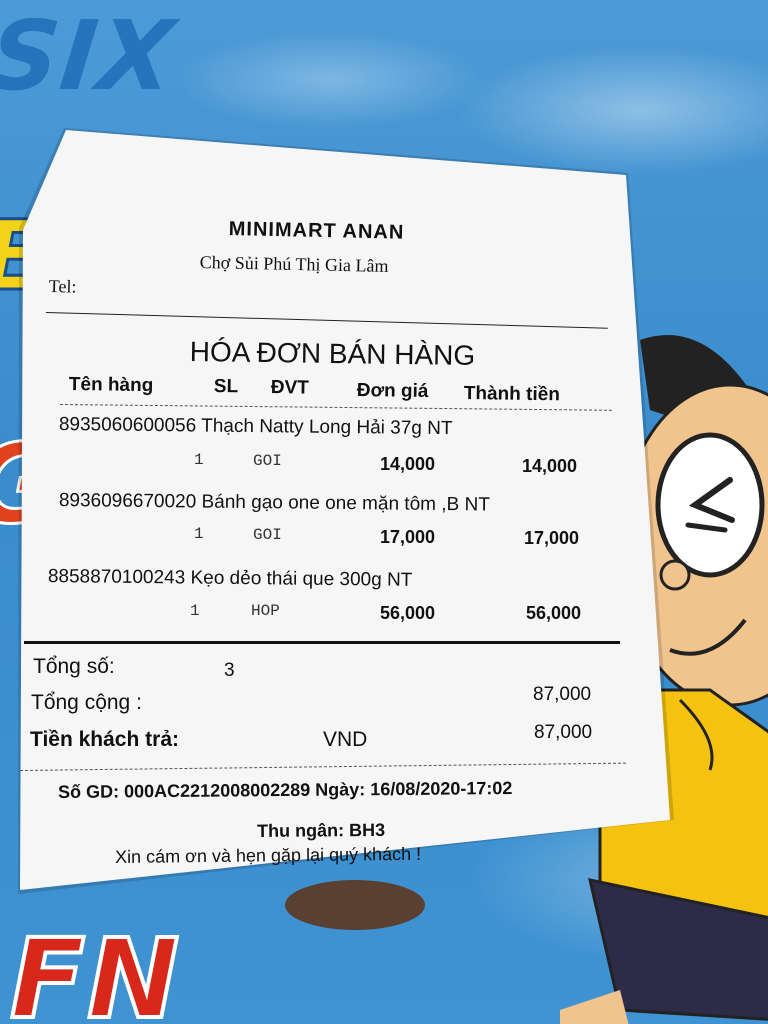 The height and width of the screenshot is (1024, 768). What do you see at coordinates (355, 905) in the screenshot?
I see `poster-shape` at bounding box center [355, 905].